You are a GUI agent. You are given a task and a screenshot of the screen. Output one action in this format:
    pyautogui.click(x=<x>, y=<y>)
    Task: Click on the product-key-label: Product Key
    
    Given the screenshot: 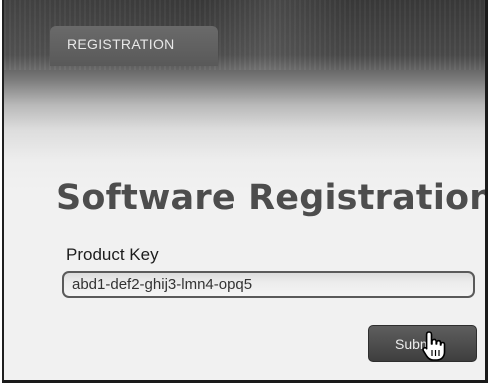 What is the action you would take?
    pyautogui.click(x=112, y=254)
    